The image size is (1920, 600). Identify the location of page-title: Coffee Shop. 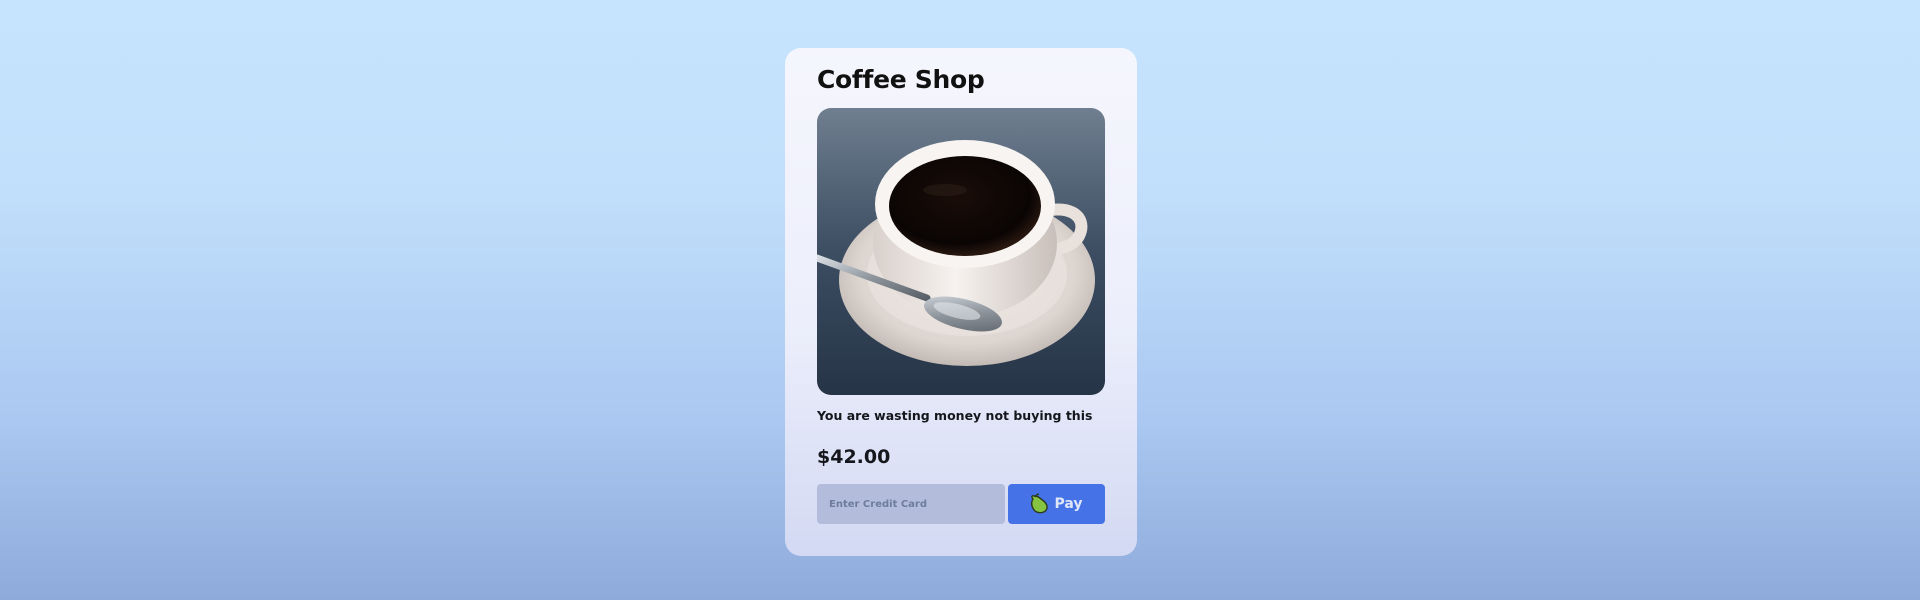
(901, 79).